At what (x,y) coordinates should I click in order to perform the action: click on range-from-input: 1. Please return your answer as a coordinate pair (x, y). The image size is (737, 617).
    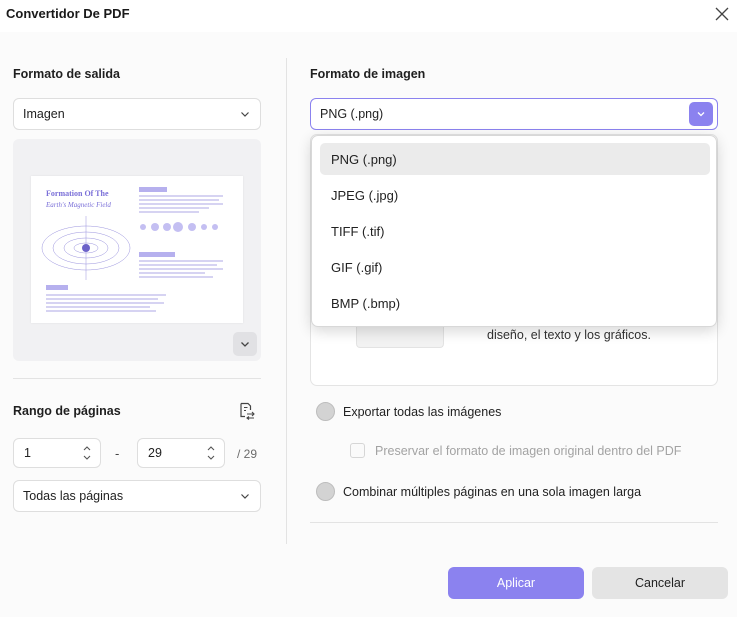
    Looking at the image, I should click on (57, 453).